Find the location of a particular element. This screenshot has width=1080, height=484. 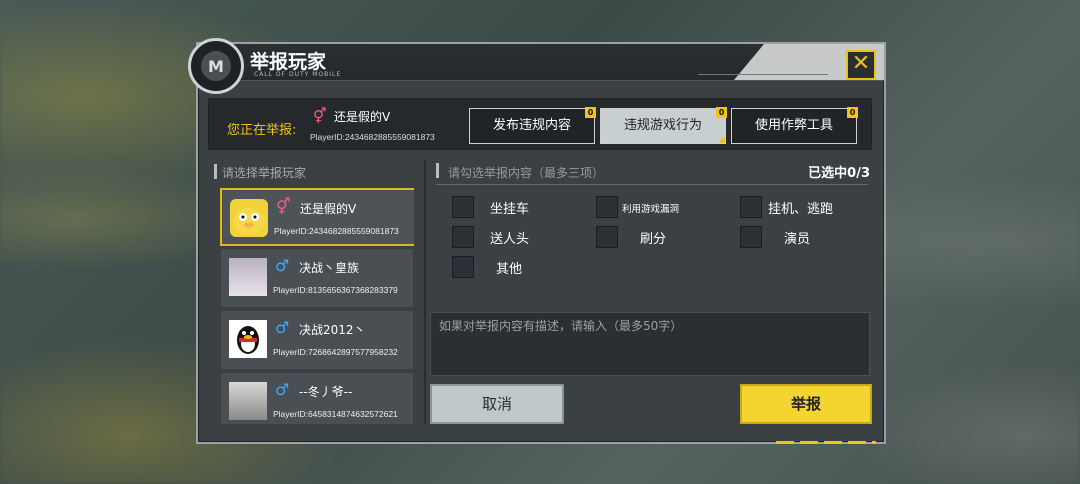

tab-label: 发布违规内容 is located at coordinates (531, 125).